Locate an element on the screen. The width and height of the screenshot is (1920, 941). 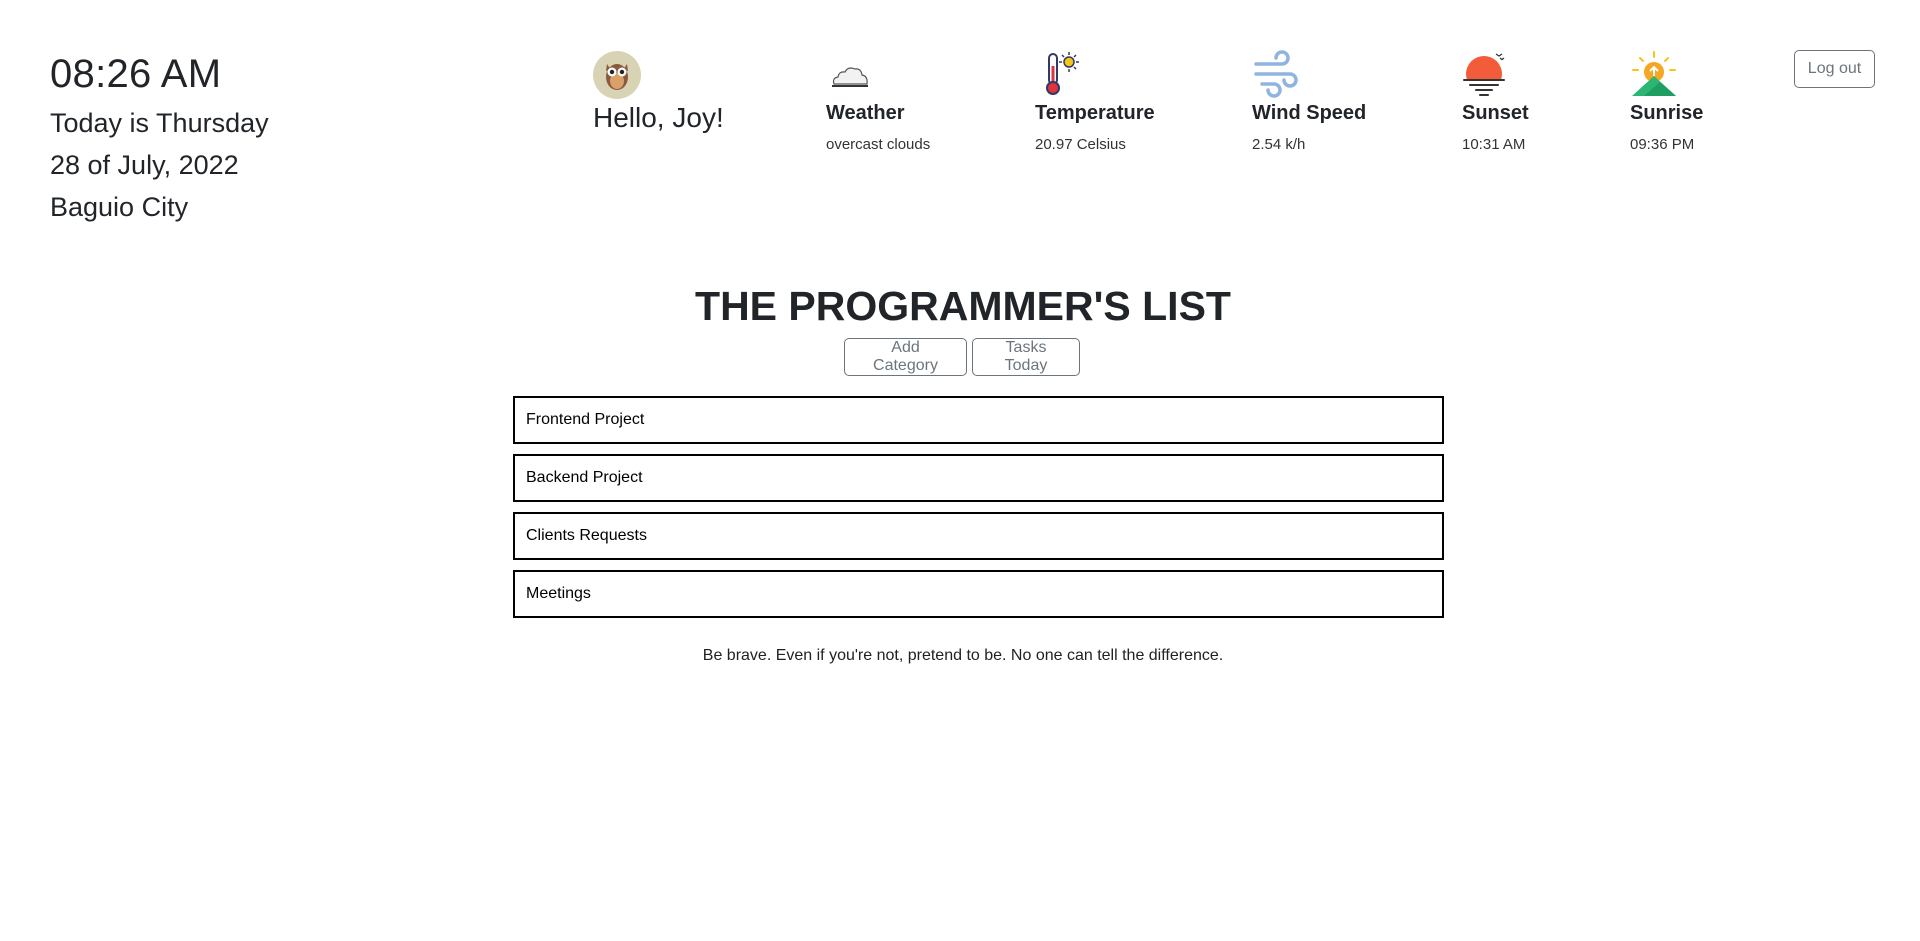
sunset-label: Sunset is located at coordinates (1495, 113).